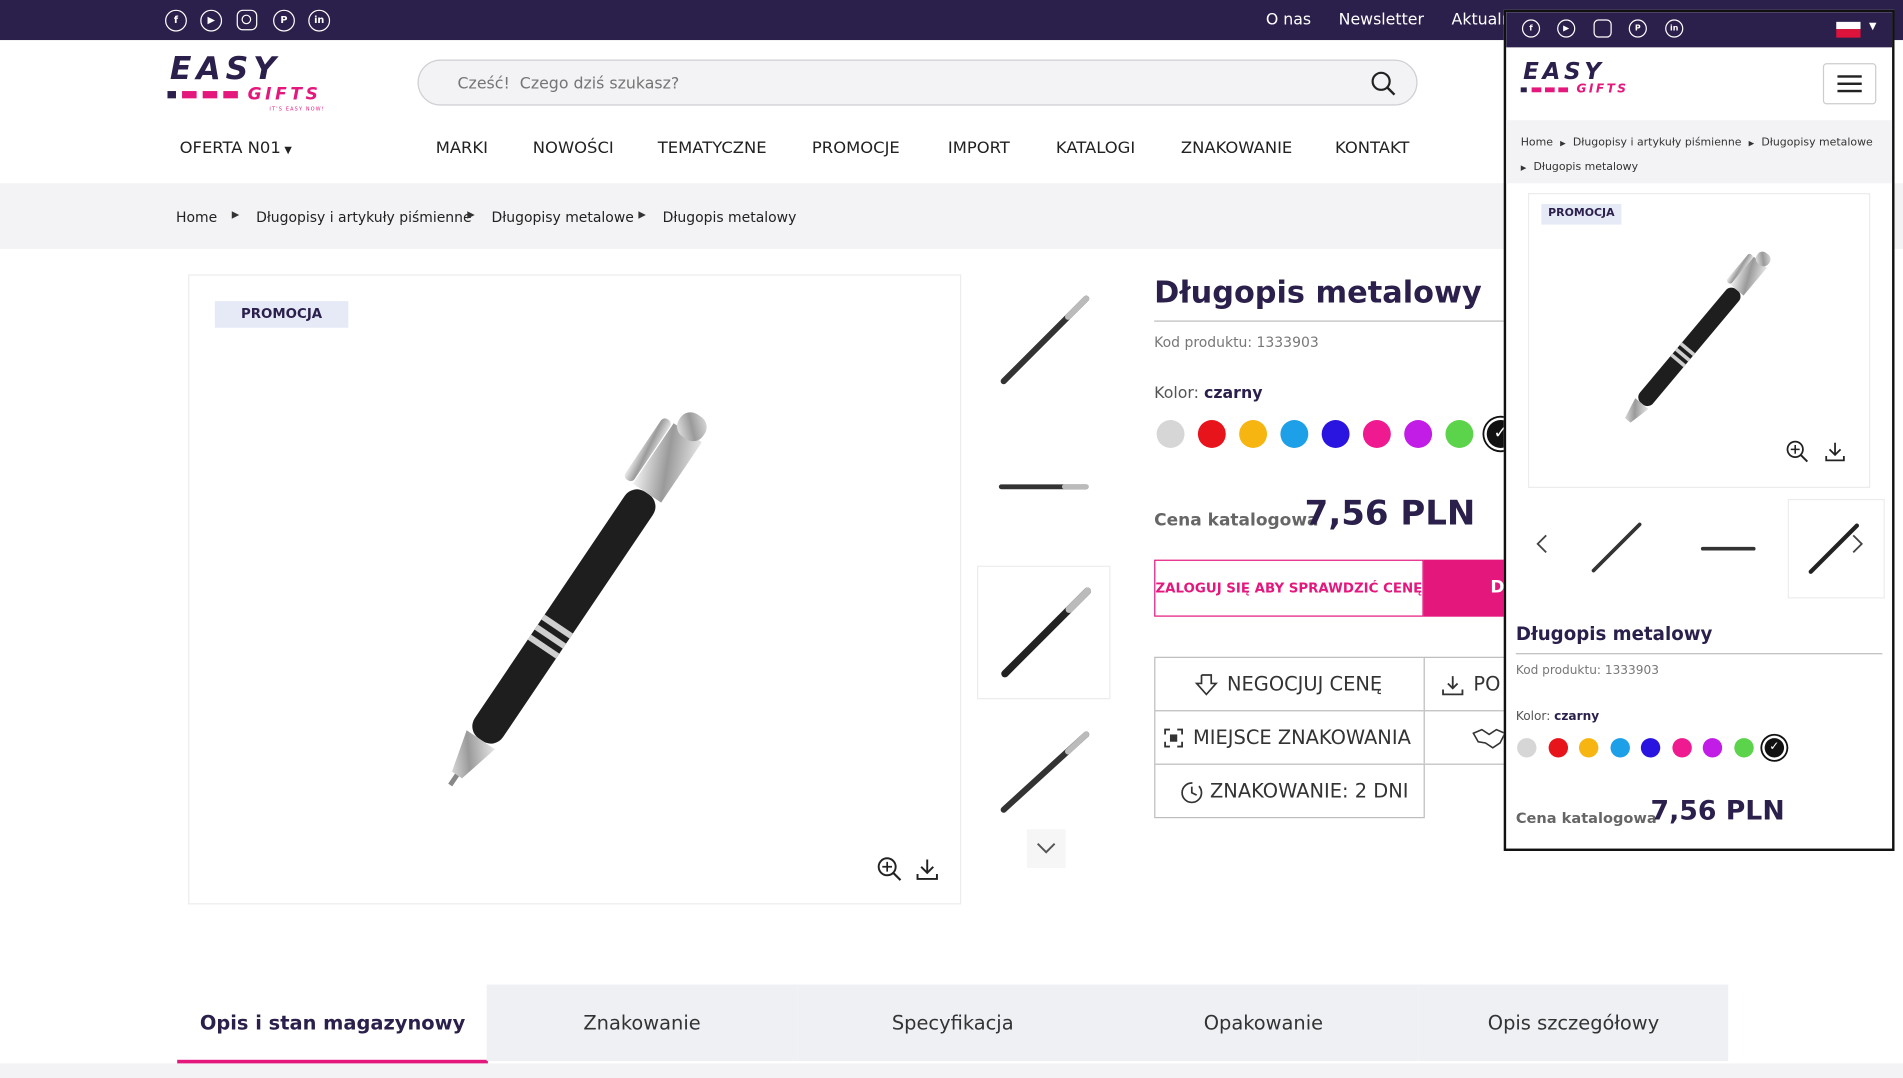 The height and width of the screenshot is (1078, 1903). Describe the element at coordinates (1192, 793) in the screenshot. I see `clock-icon` at that location.